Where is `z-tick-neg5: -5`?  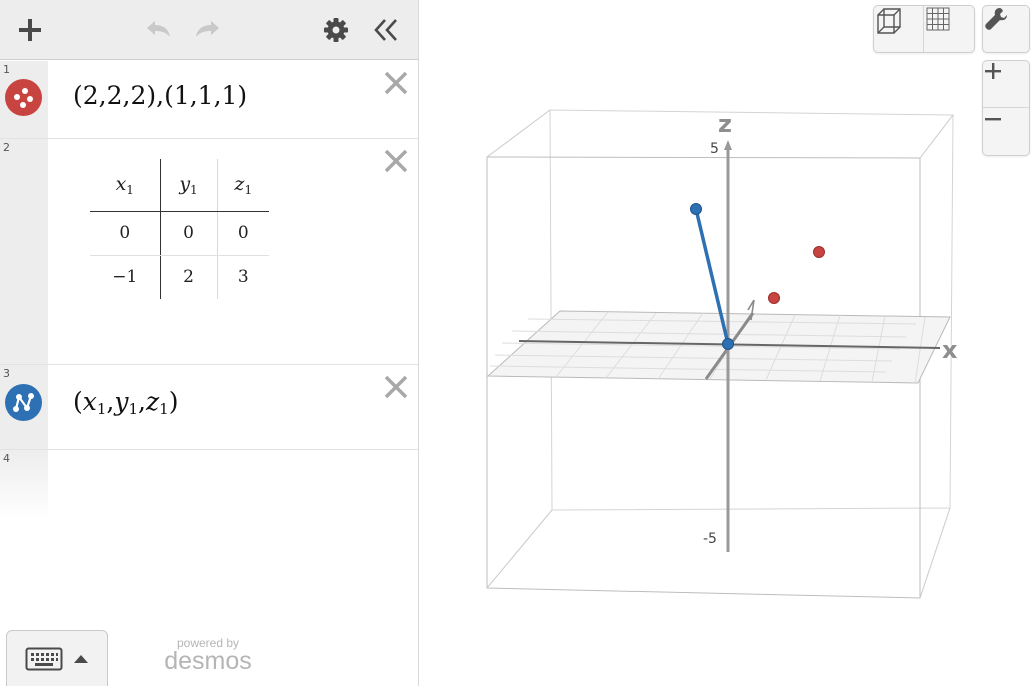 z-tick-neg5: -5 is located at coordinates (710, 539).